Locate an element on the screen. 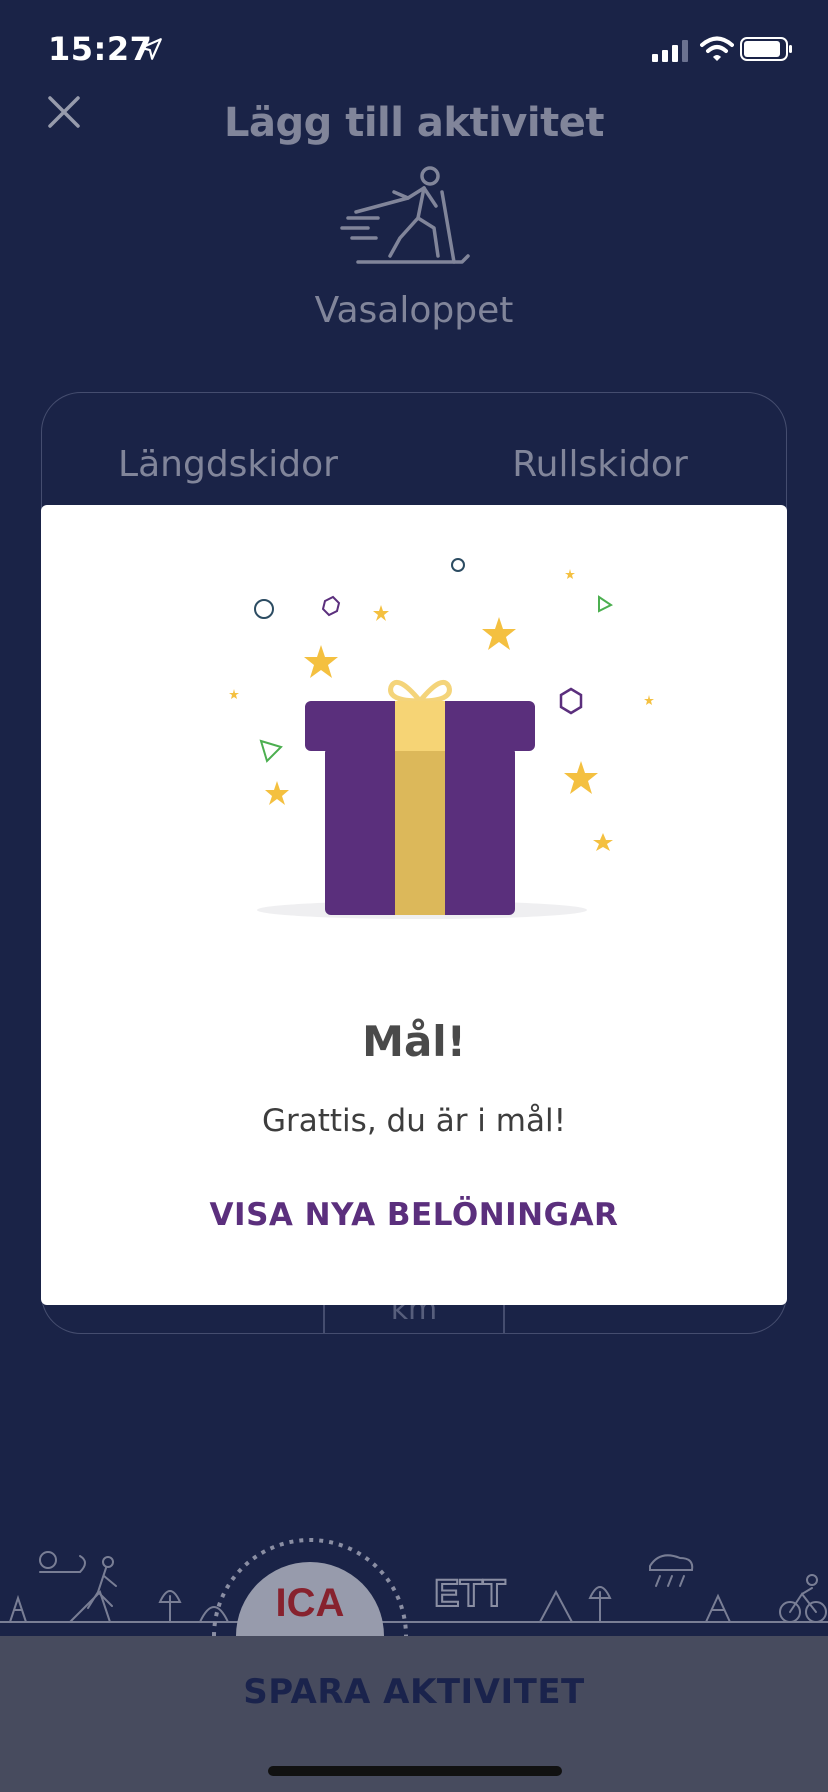 The width and height of the screenshot is (828, 1792). cell-signal-icon is located at coordinates (670, 51).